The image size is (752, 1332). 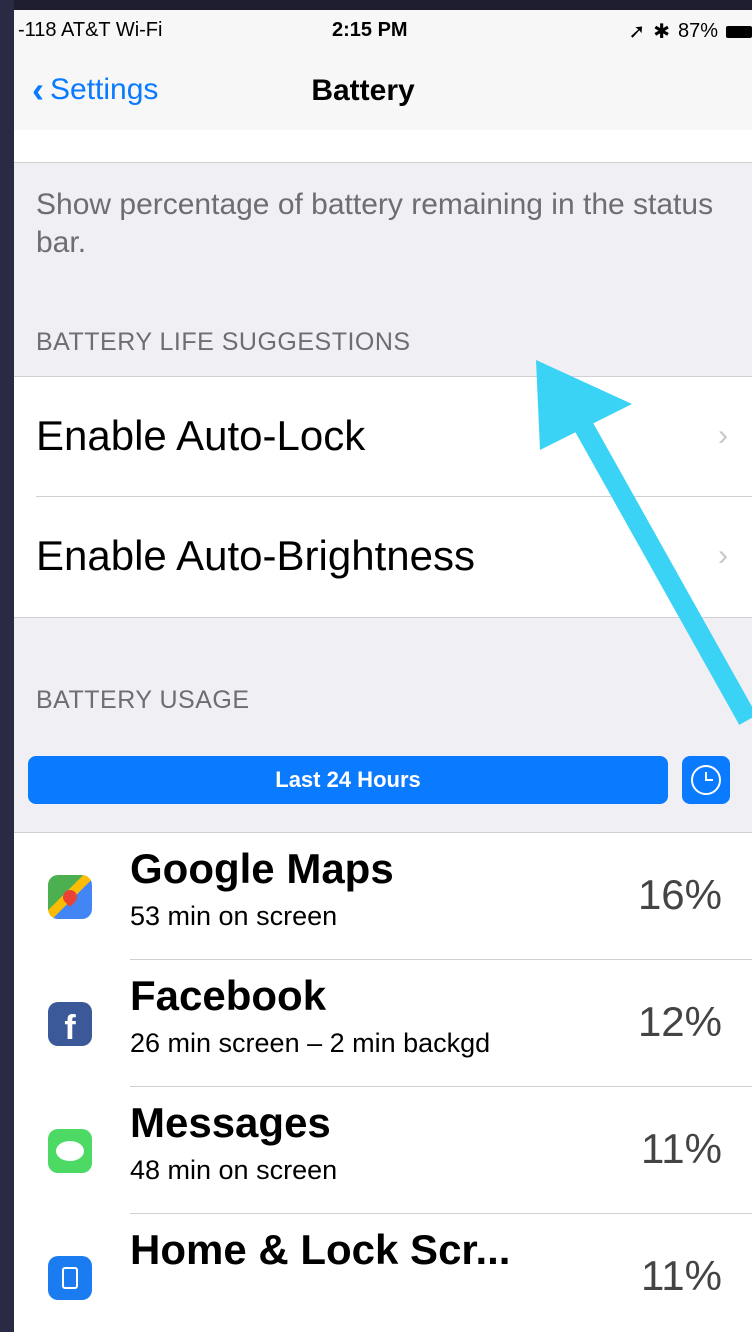 I want to click on app-name: Google Maps, so click(x=262, y=868).